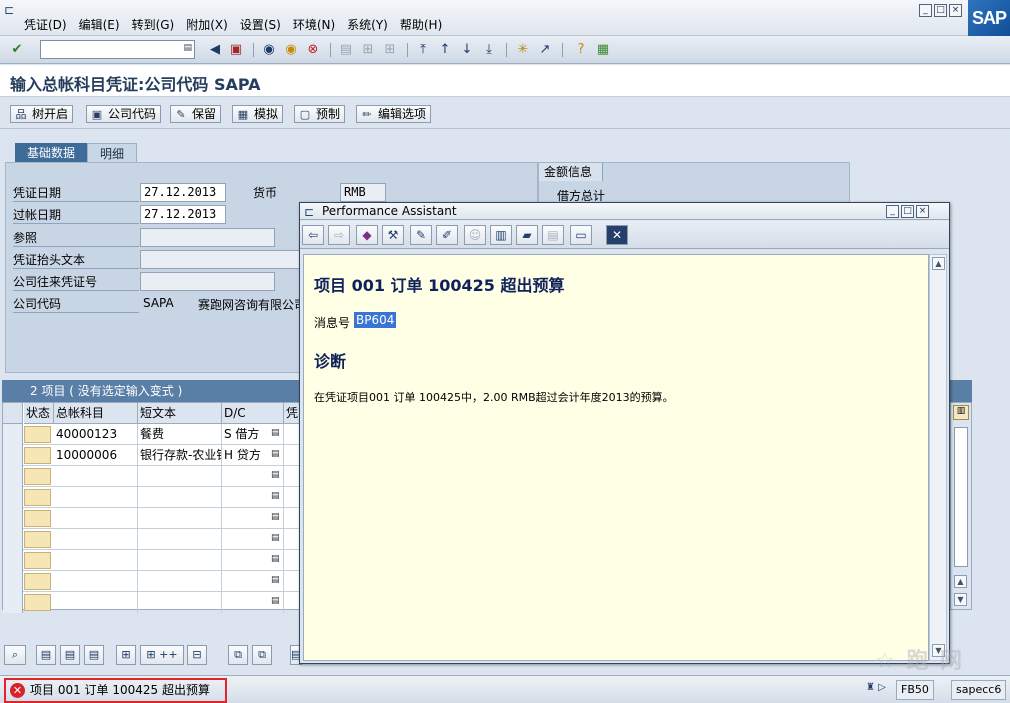 The width and height of the screenshot is (1010, 703). What do you see at coordinates (907, 211) in the screenshot?
I see `dialog-maximize-button: □` at bounding box center [907, 211].